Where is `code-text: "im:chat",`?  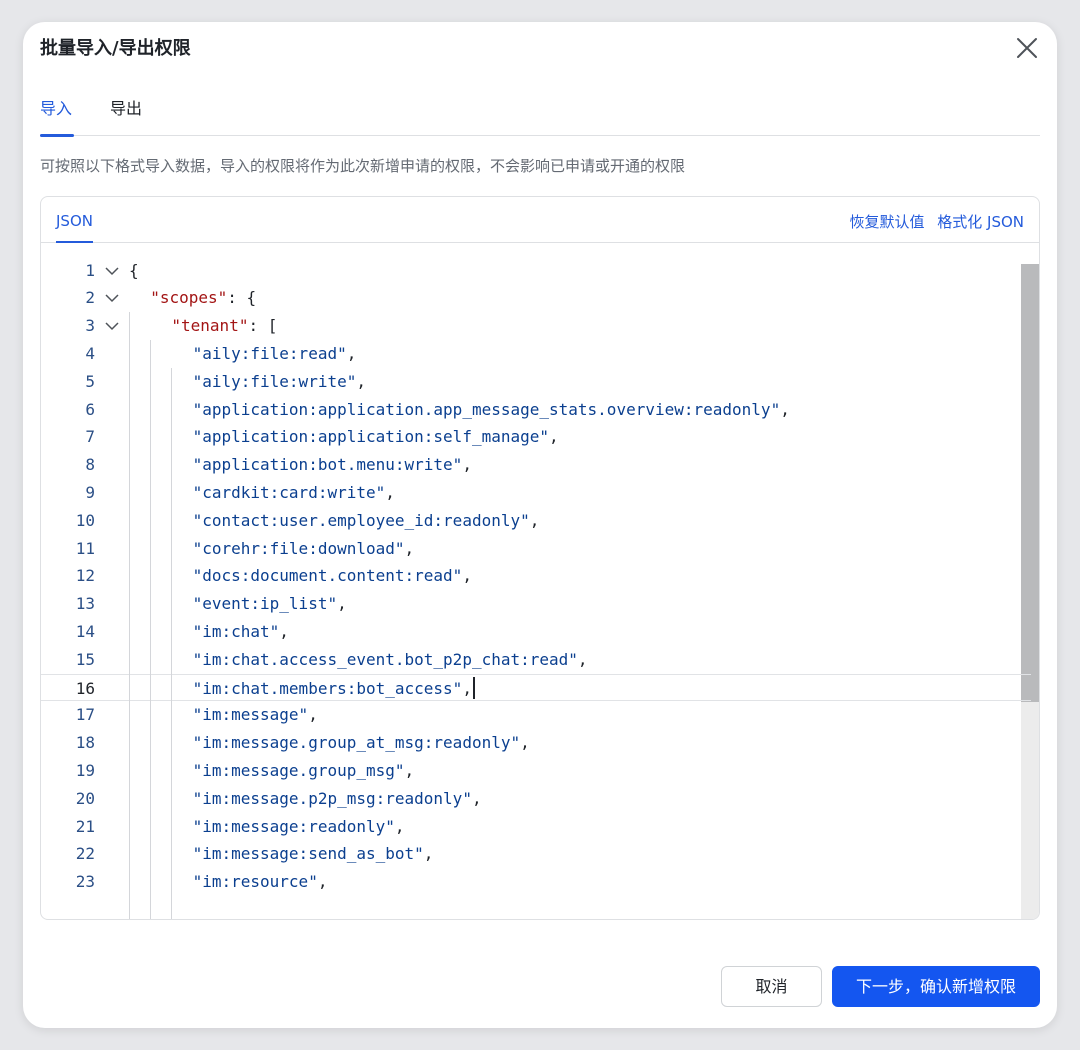 code-text: "im:chat", is located at coordinates (240, 631).